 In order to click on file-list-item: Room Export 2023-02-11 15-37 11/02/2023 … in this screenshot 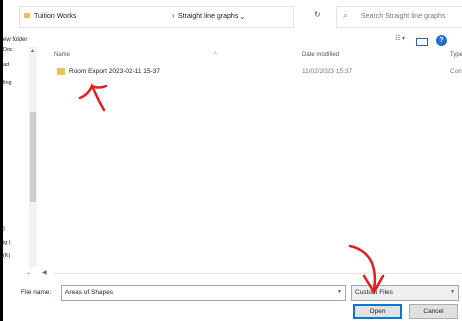, I will do `click(253, 72)`.